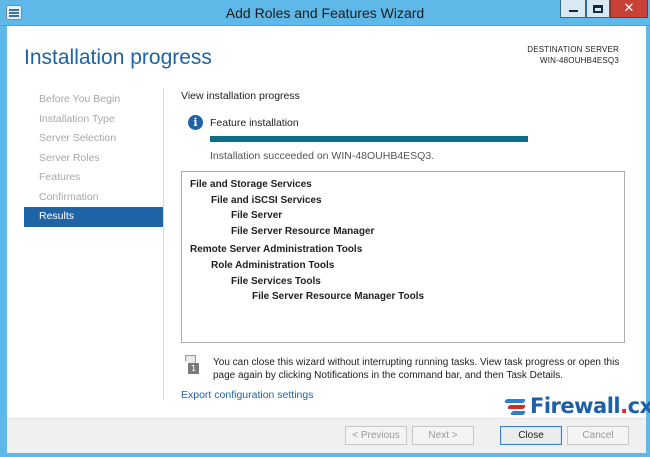 The image size is (650, 457). I want to click on nav-item-server-selection: Server Selection, so click(78, 138).